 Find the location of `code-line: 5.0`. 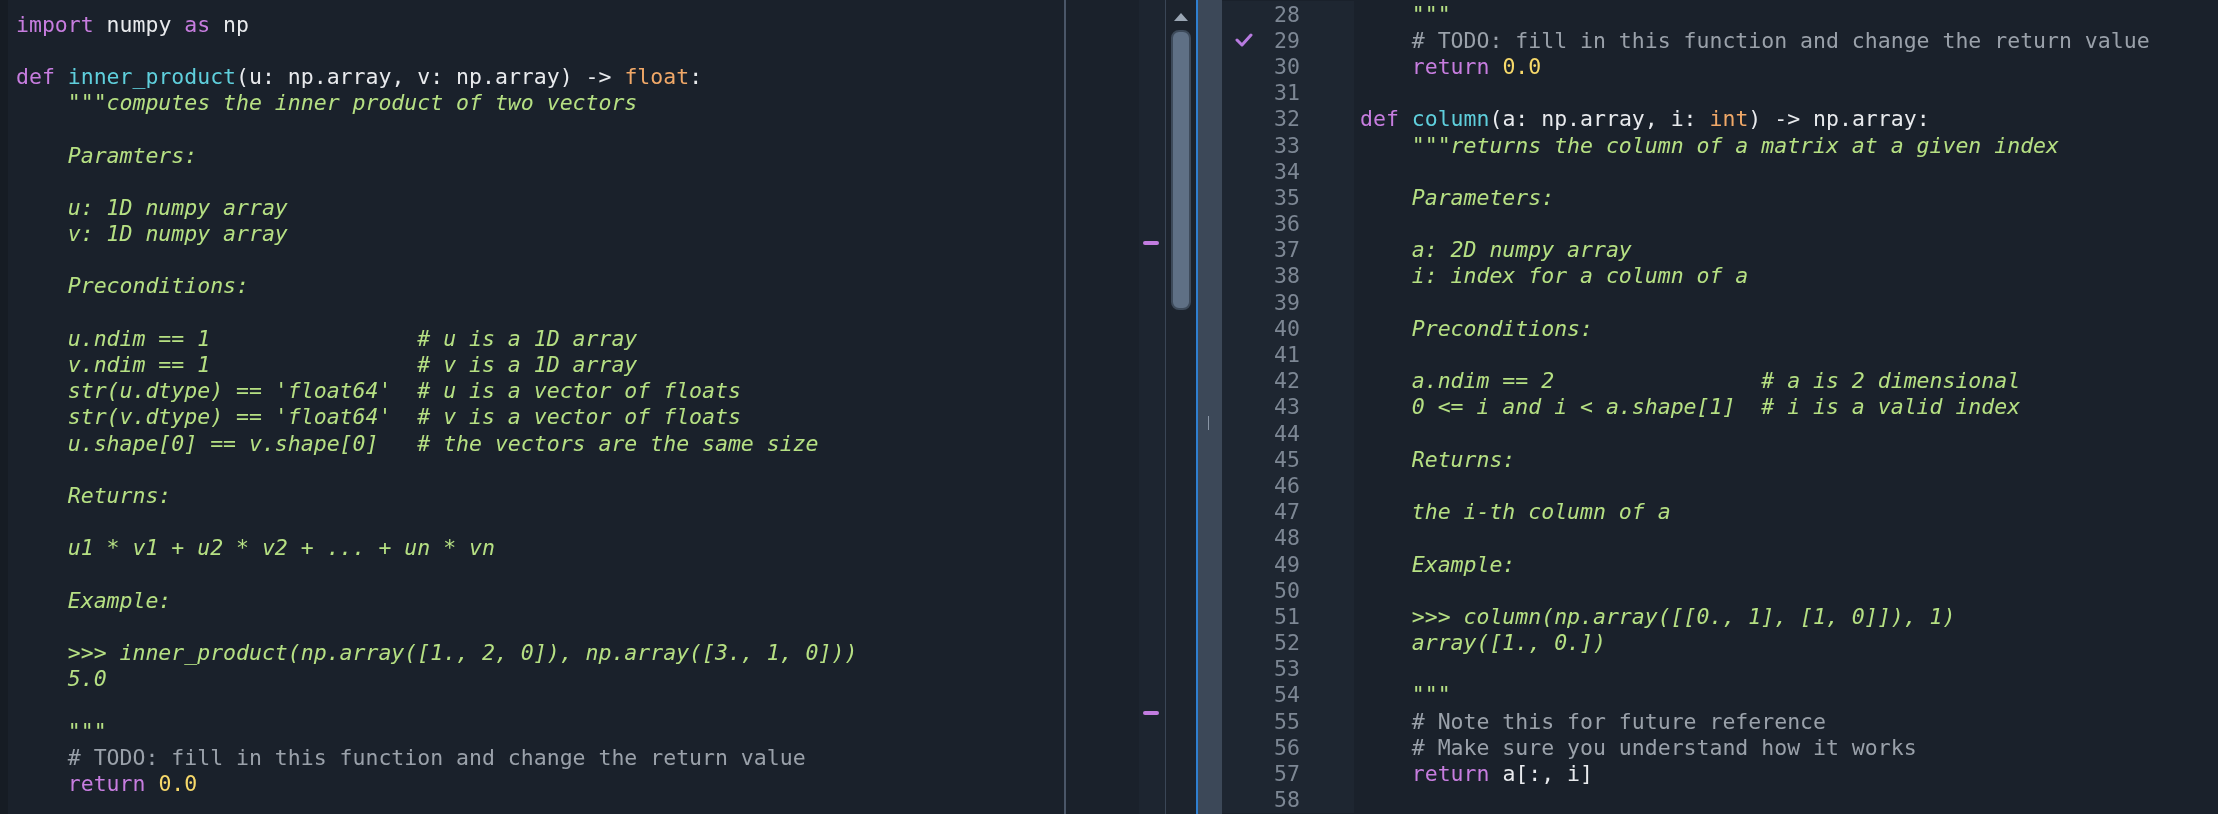

code-line: 5.0 is located at coordinates (87, 679).